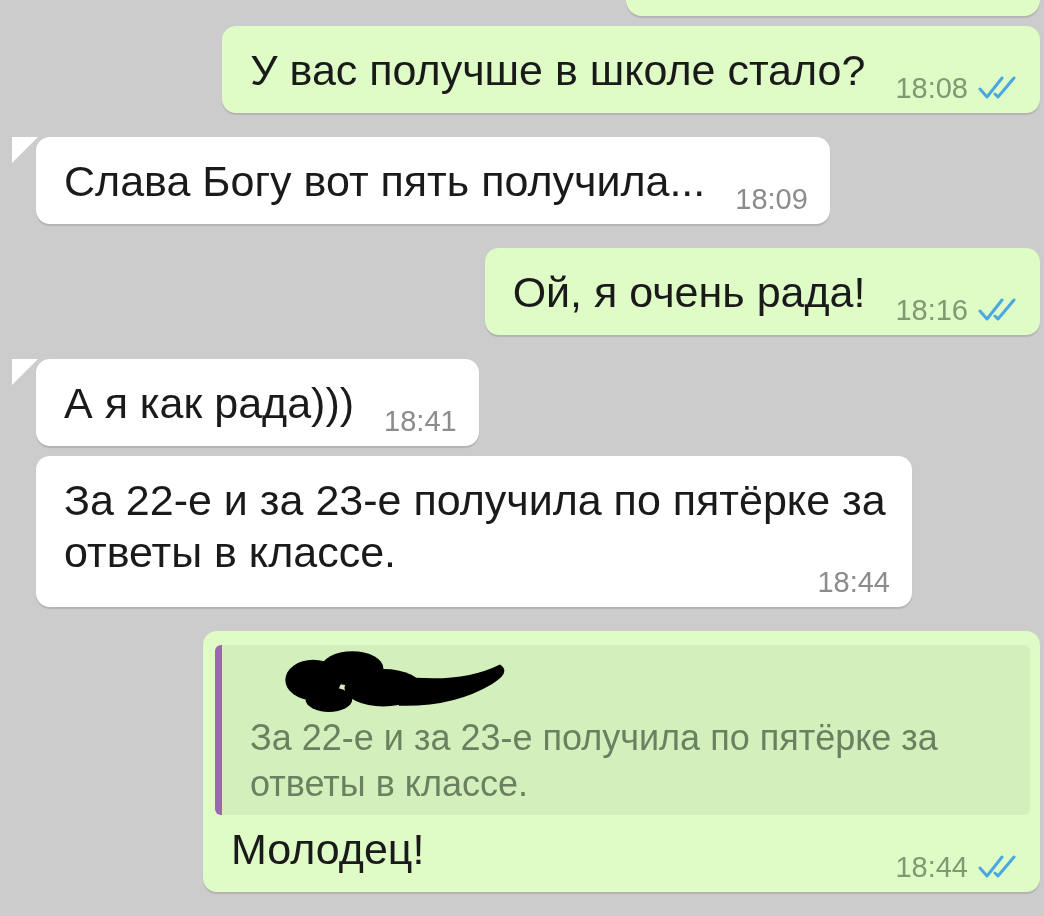  What do you see at coordinates (689, 292) in the screenshot?
I see `message-text: Ой, я очень рада!` at bounding box center [689, 292].